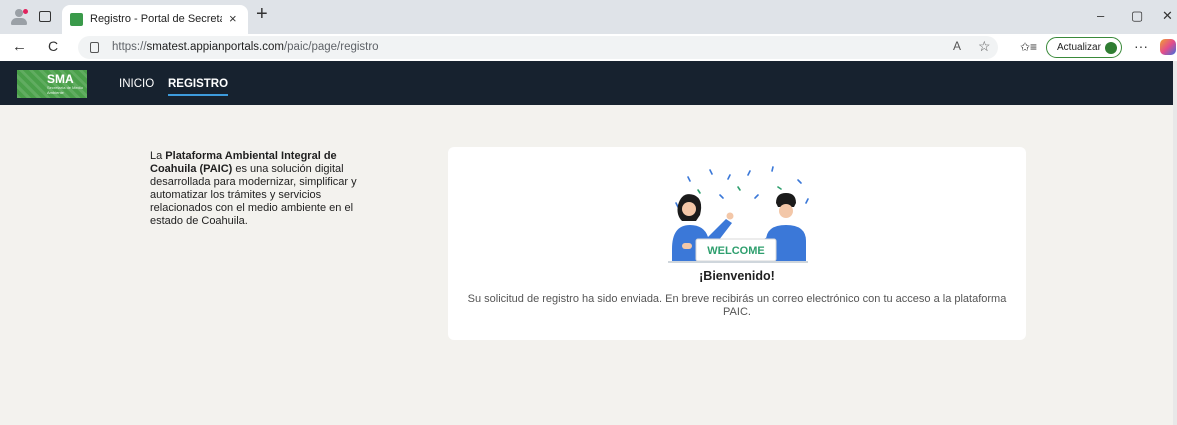  I want to click on welcome-title: ¡Bienvenido!, so click(737, 276).